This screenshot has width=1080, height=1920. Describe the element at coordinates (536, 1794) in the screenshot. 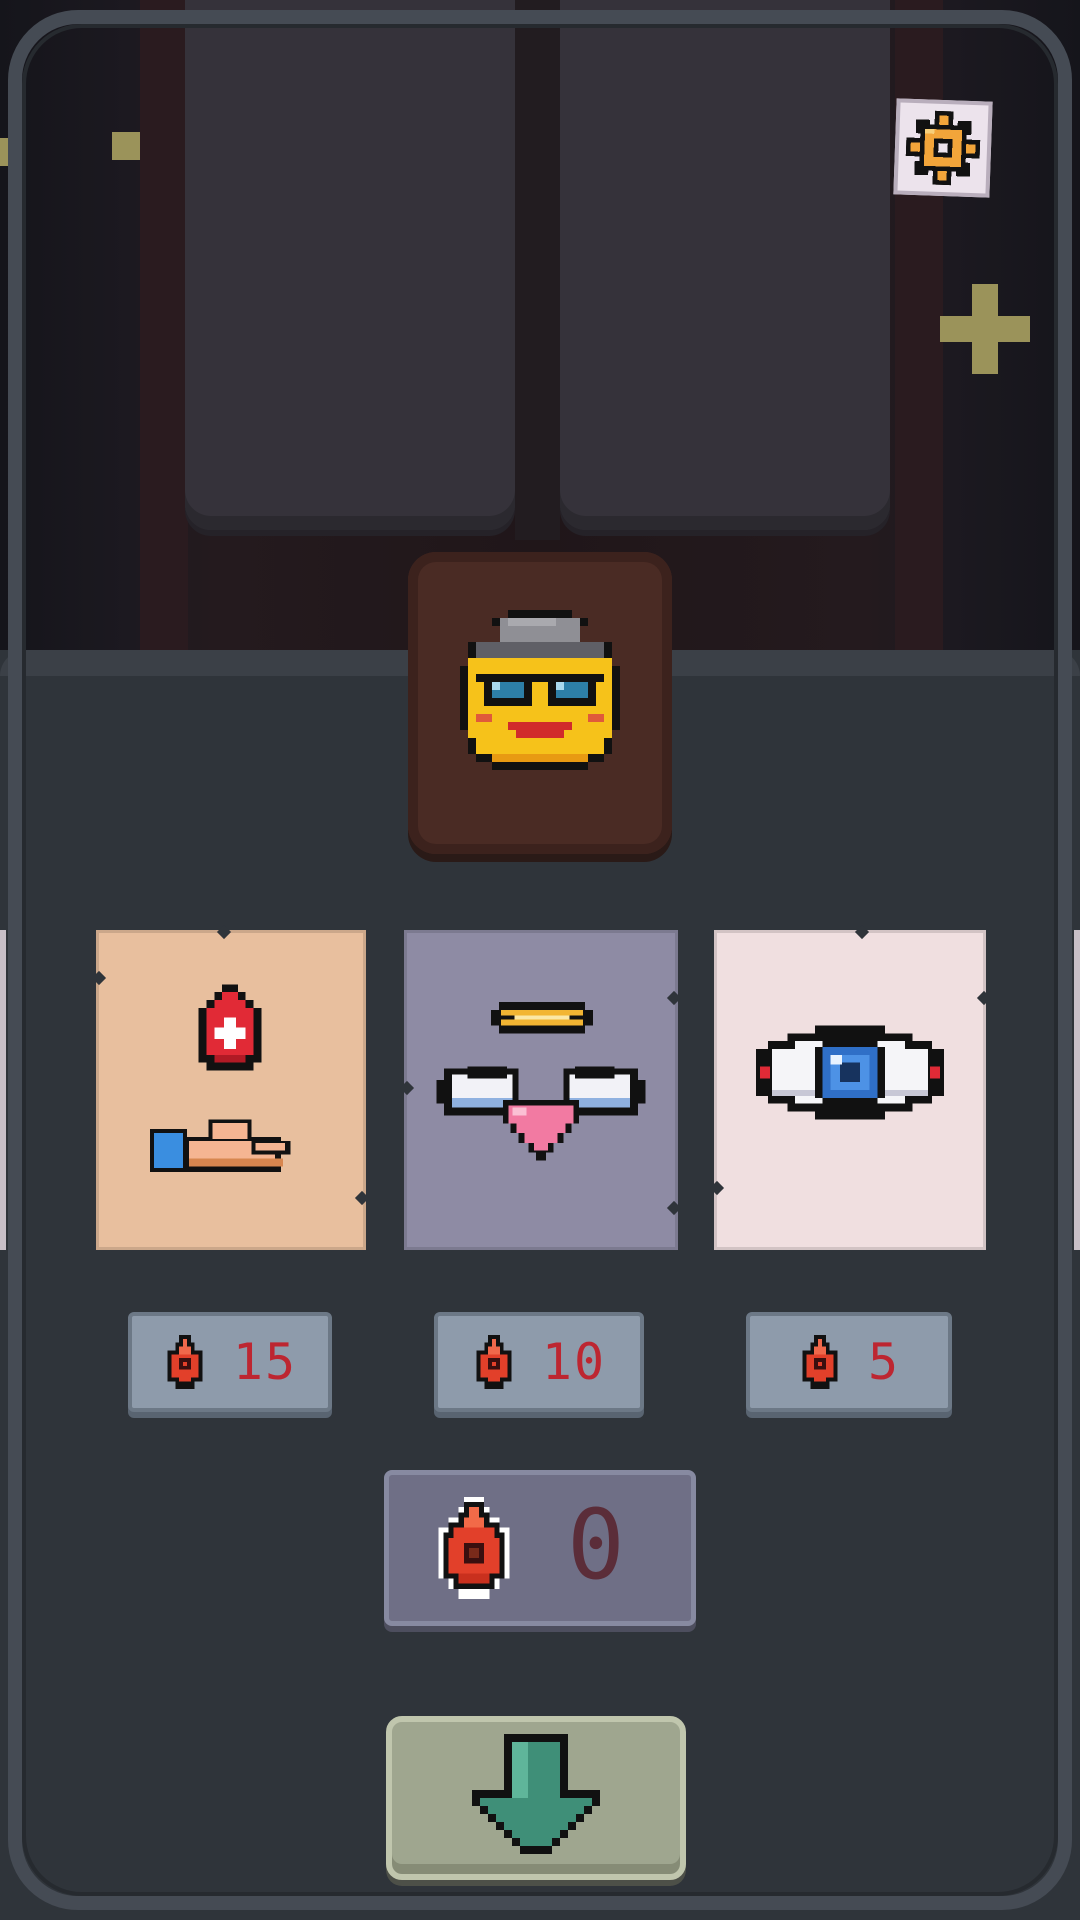

I see `down-arrow-icon` at that location.